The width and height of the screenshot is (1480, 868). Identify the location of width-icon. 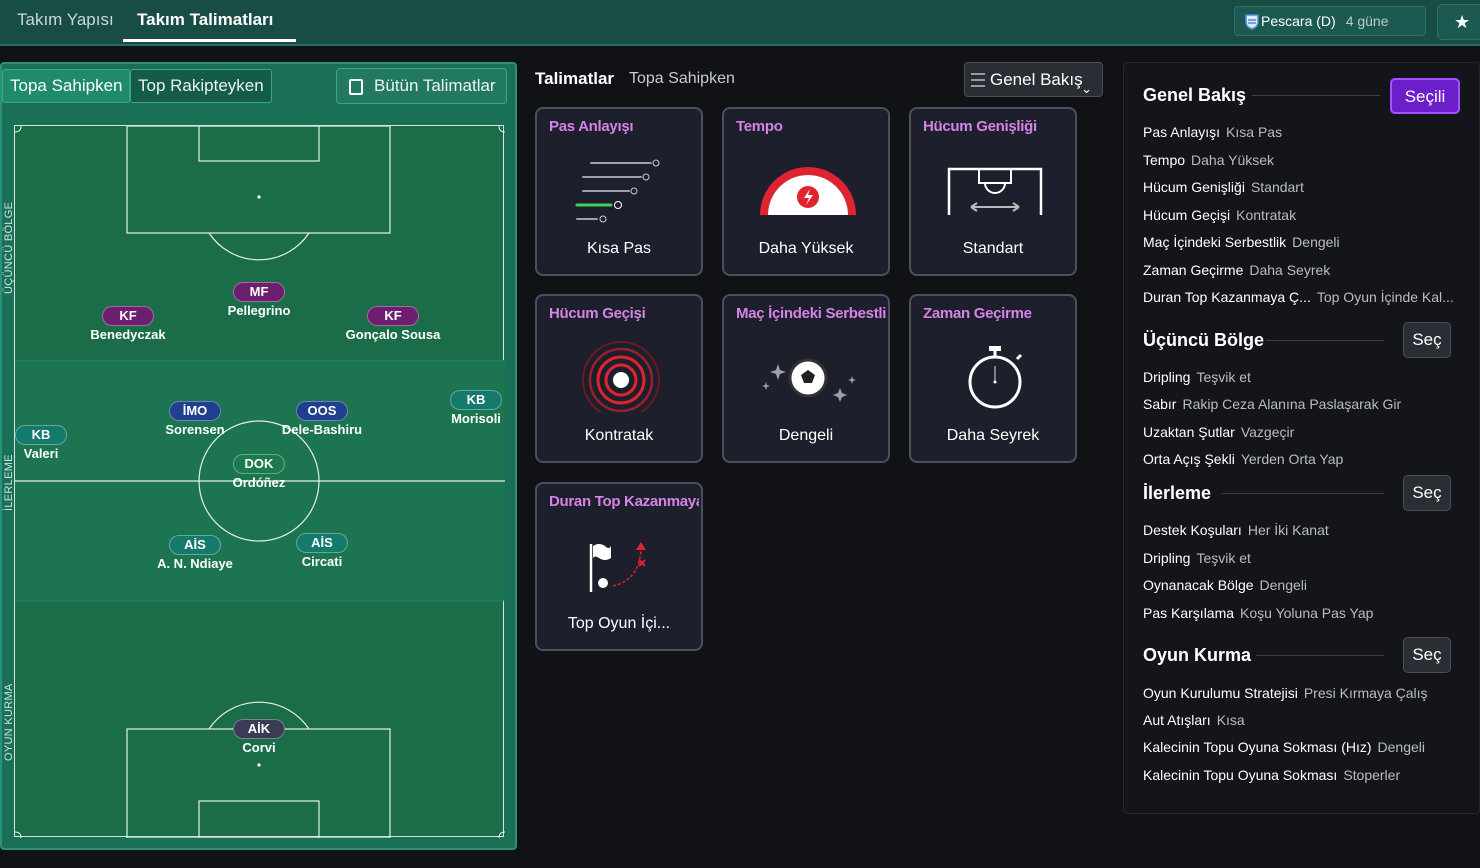
(995, 191).